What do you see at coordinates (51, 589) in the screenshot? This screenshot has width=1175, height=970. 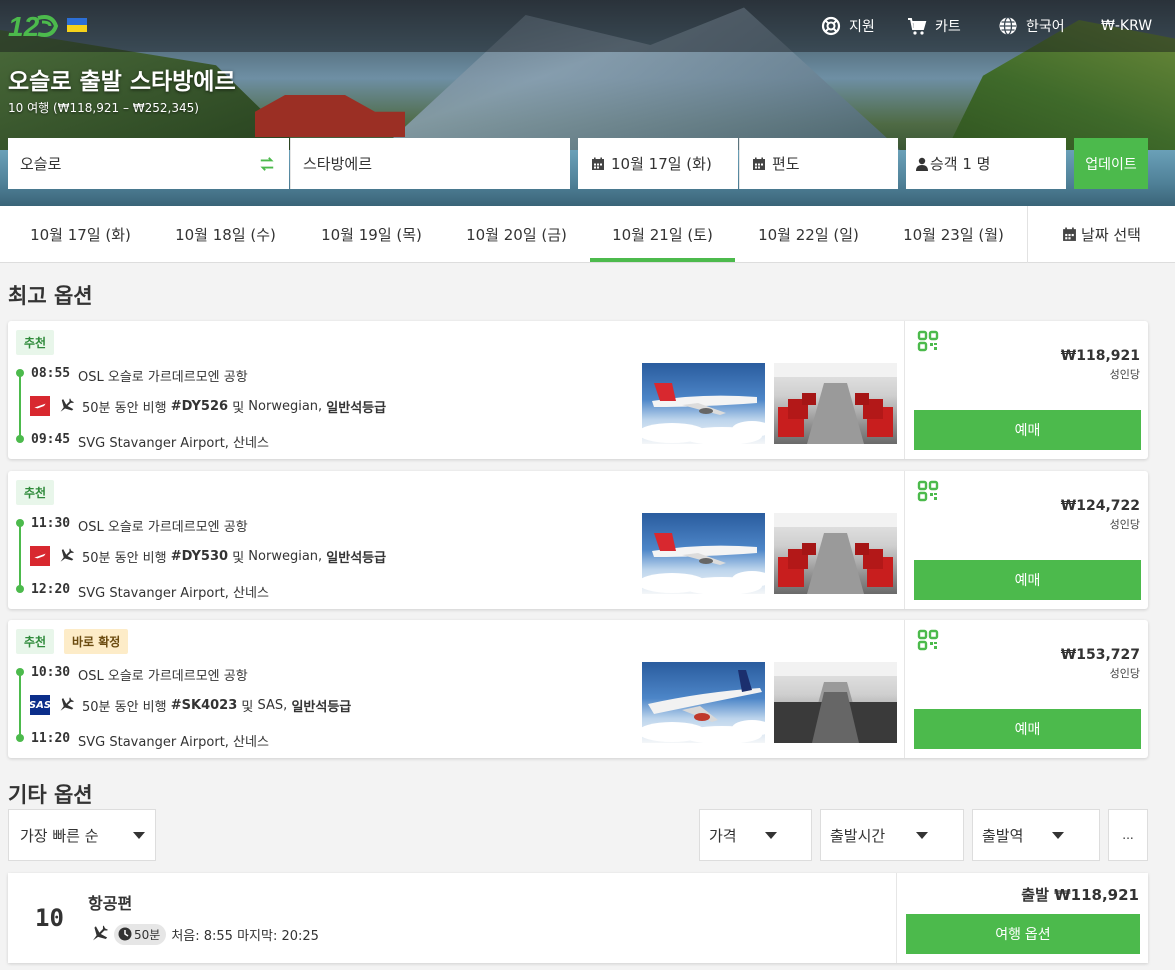 I see `arrive-time: 12:20` at bounding box center [51, 589].